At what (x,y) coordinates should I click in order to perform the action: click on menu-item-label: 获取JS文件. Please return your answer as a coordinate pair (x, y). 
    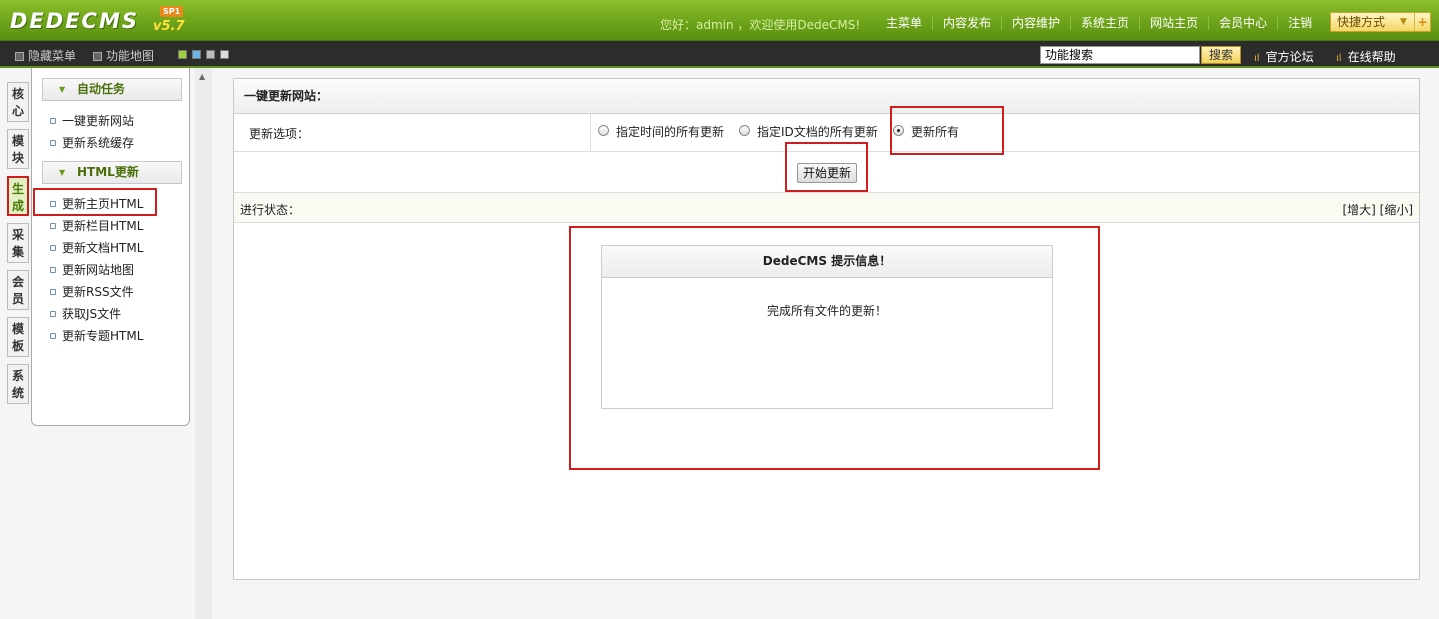
    Looking at the image, I should click on (92, 314).